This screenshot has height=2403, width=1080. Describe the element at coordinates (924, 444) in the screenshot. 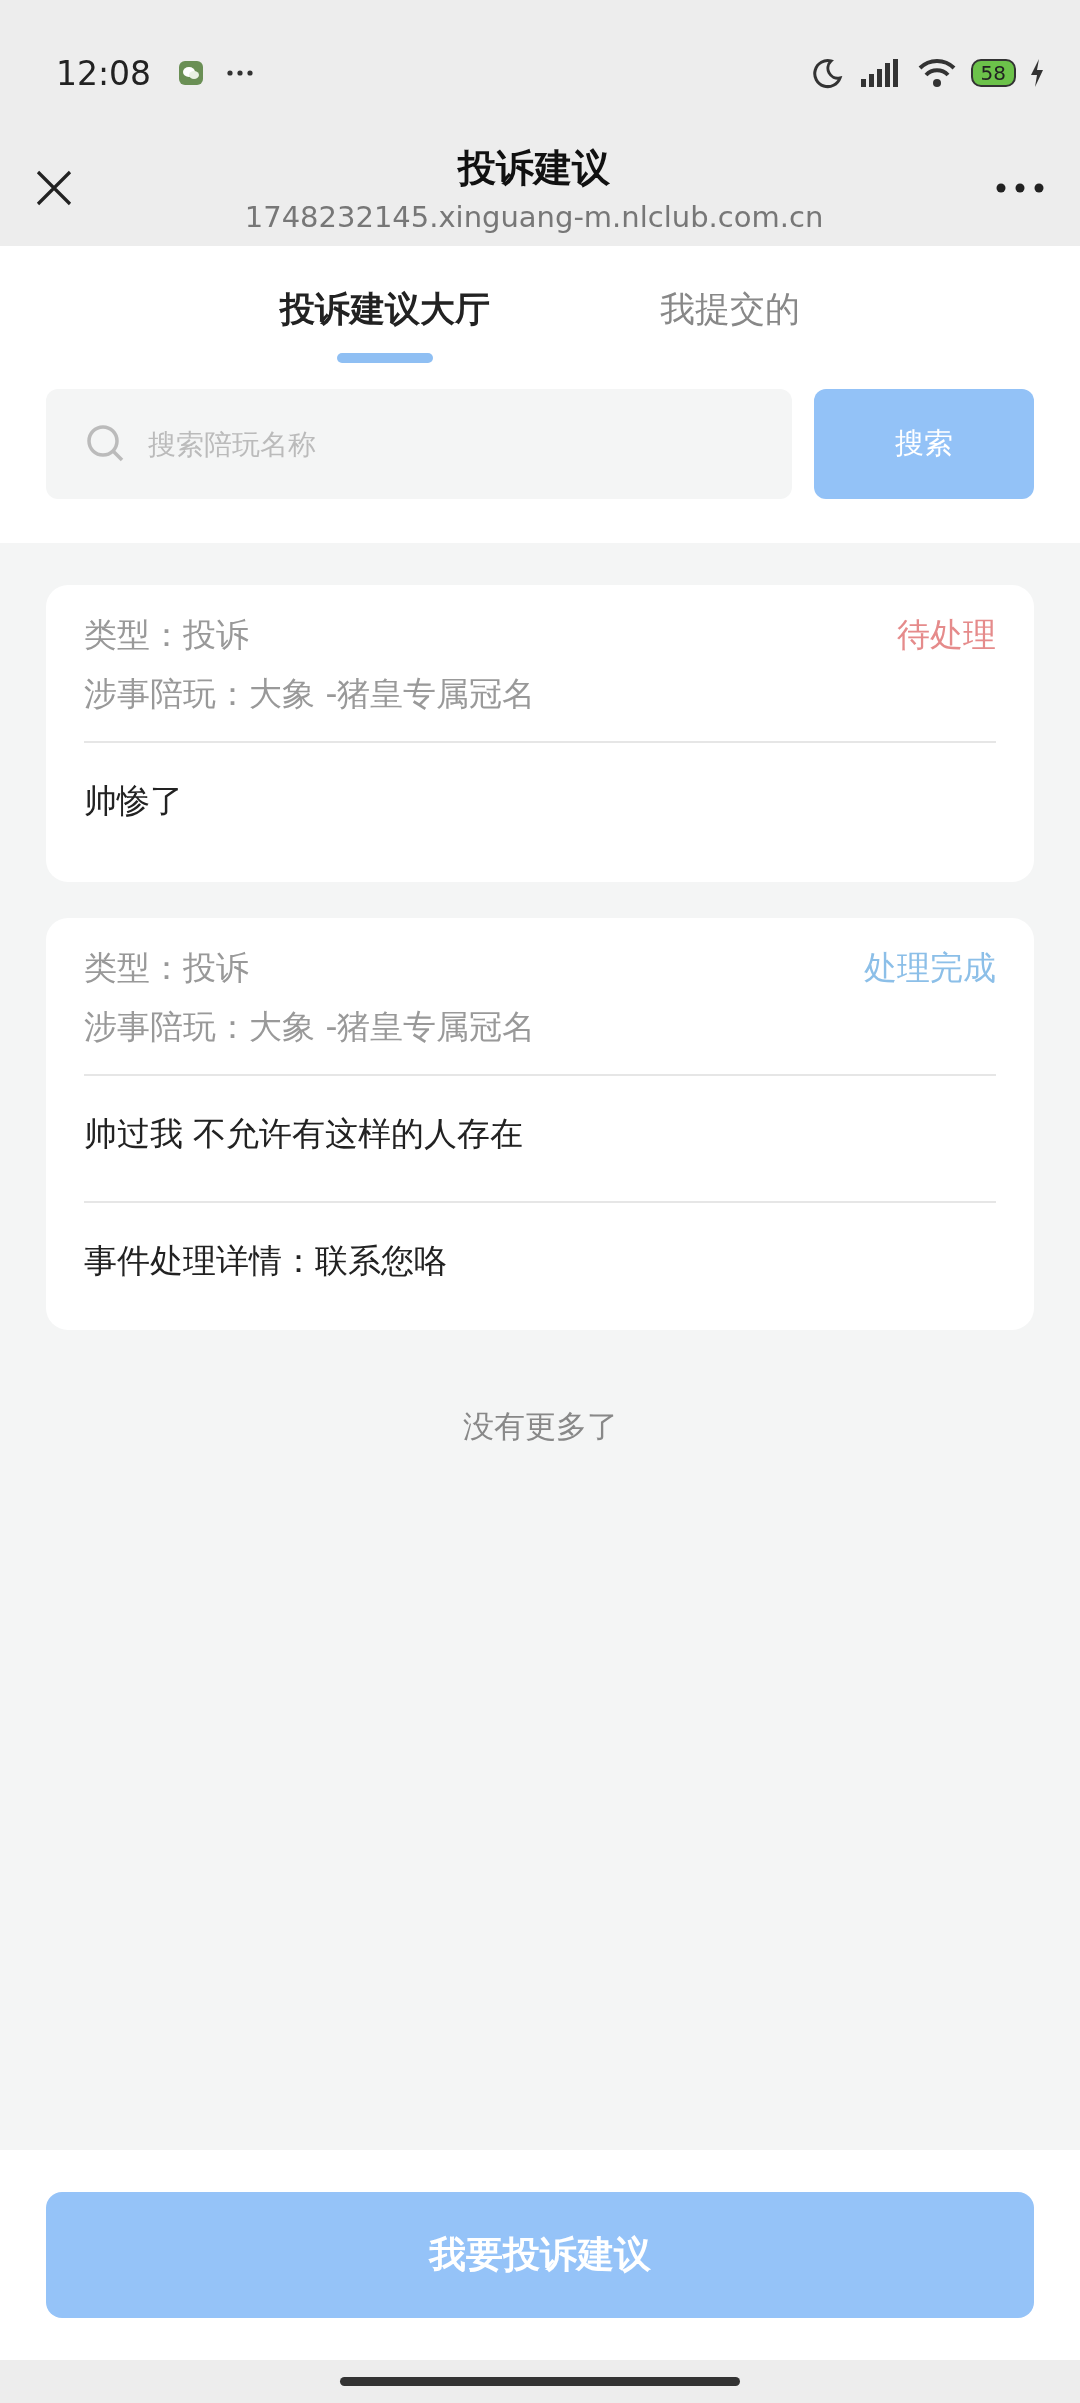

I see `search-button: 搜索` at that location.